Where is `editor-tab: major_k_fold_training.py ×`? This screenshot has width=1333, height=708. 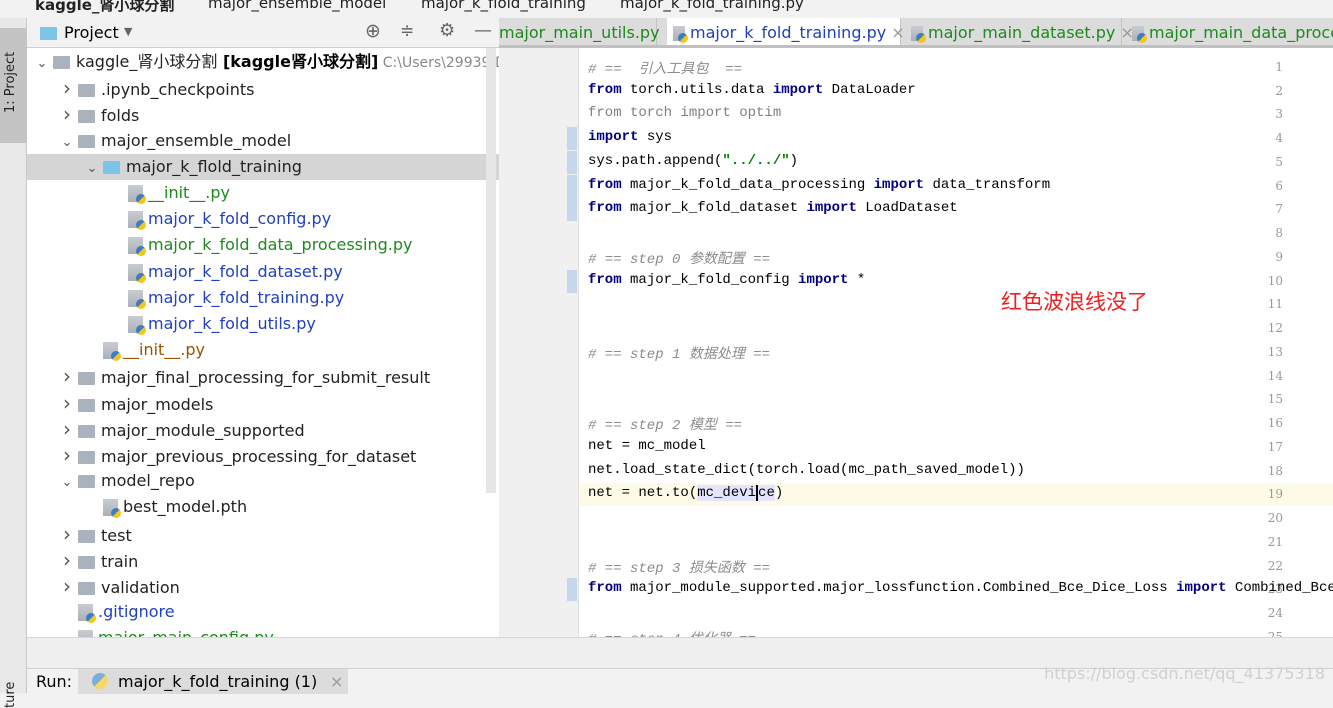
editor-tab: major_k_fold_training.py × is located at coordinates (786, 31).